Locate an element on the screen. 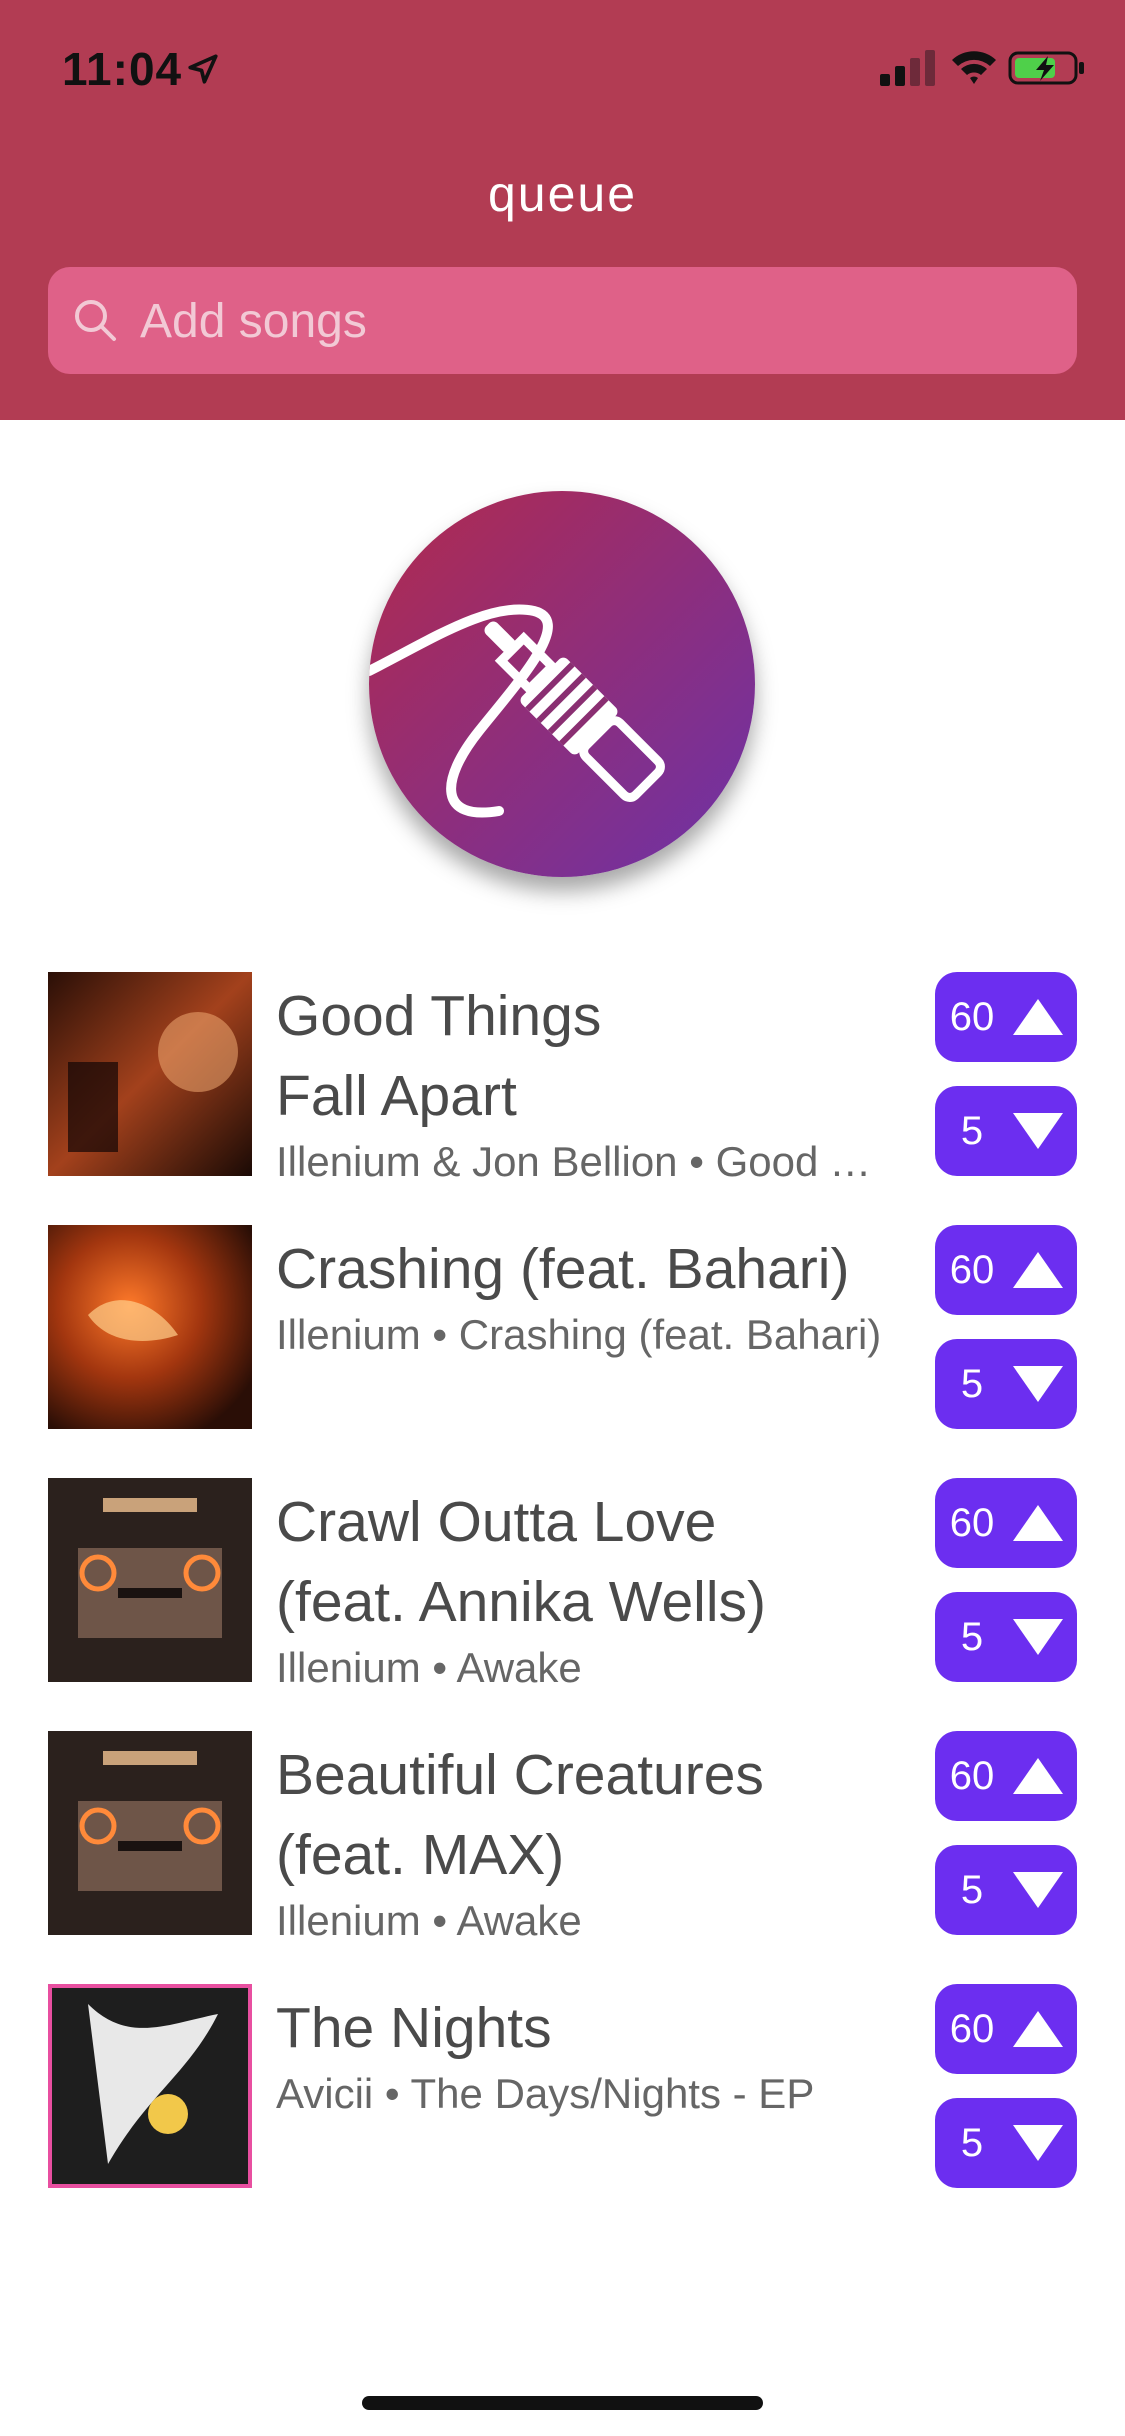 This screenshot has width=1125, height=2436. song-subtitle: Illenium • Crashing (feat. Bahari) is located at coordinates (579, 1334).